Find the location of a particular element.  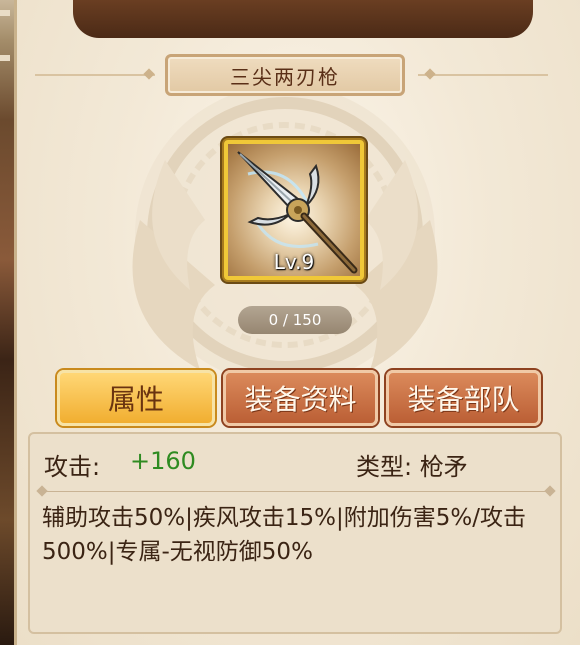

attack-label: 攻击: is located at coordinates (72, 467).